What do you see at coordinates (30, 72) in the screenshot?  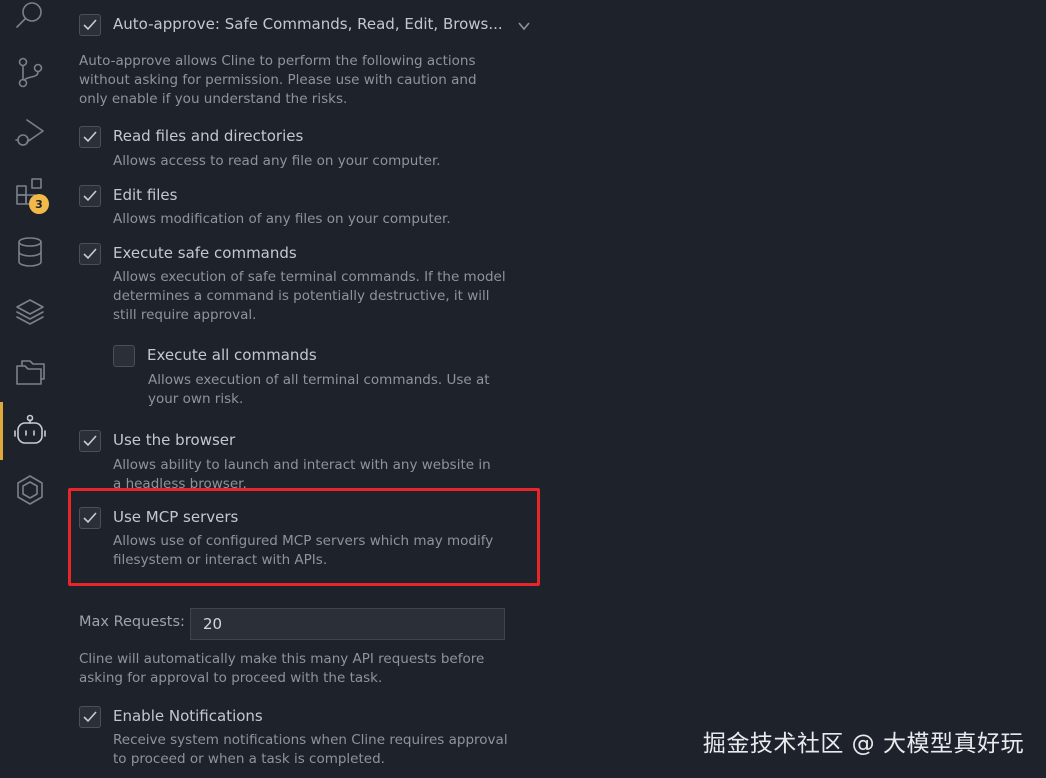 I see `source-control-icon` at bounding box center [30, 72].